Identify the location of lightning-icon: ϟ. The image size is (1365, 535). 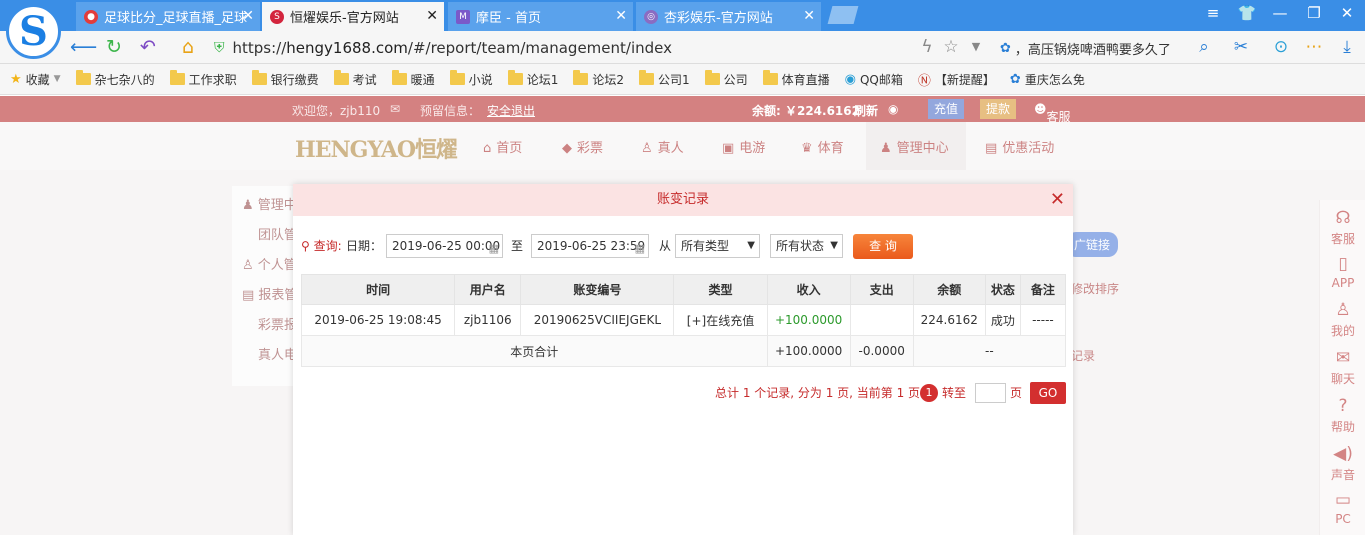
(927, 47).